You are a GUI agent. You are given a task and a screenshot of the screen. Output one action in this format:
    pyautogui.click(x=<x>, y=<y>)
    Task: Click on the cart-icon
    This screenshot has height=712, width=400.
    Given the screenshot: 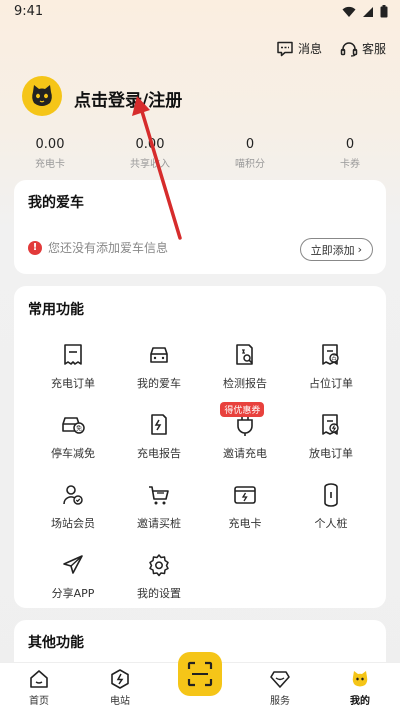 What is the action you would take?
    pyautogui.click(x=159, y=495)
    